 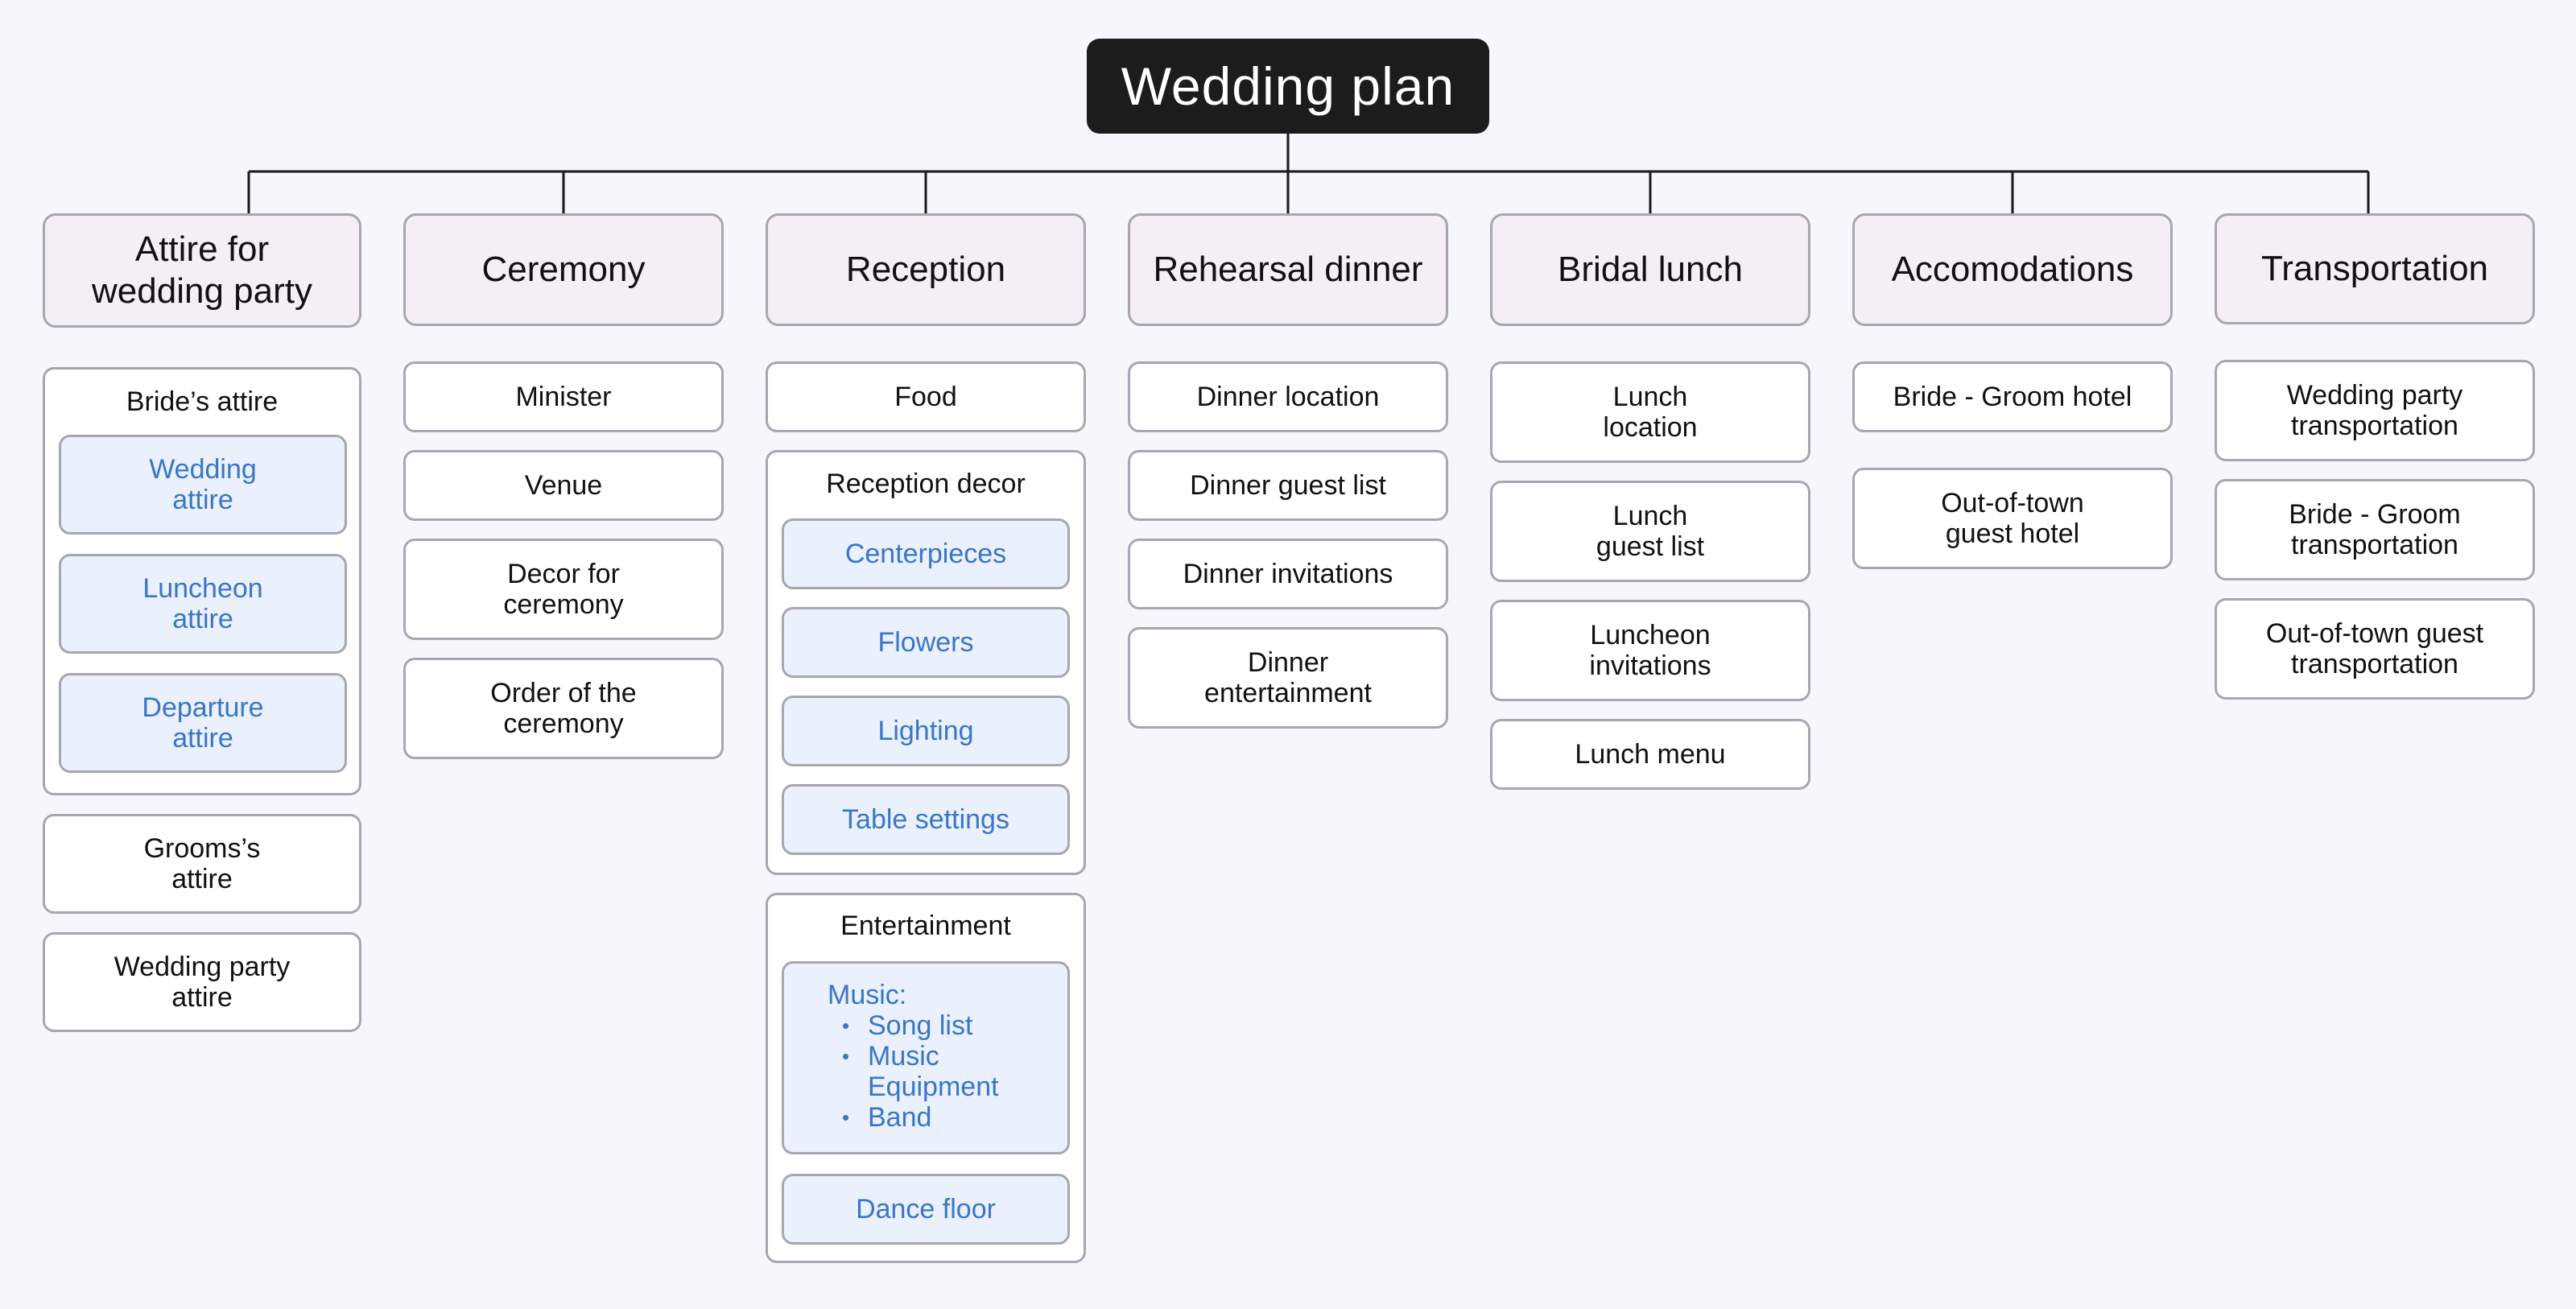 I want to click on dinner-entertainment-line-2: entertainment, so click(x=1288, y=693).